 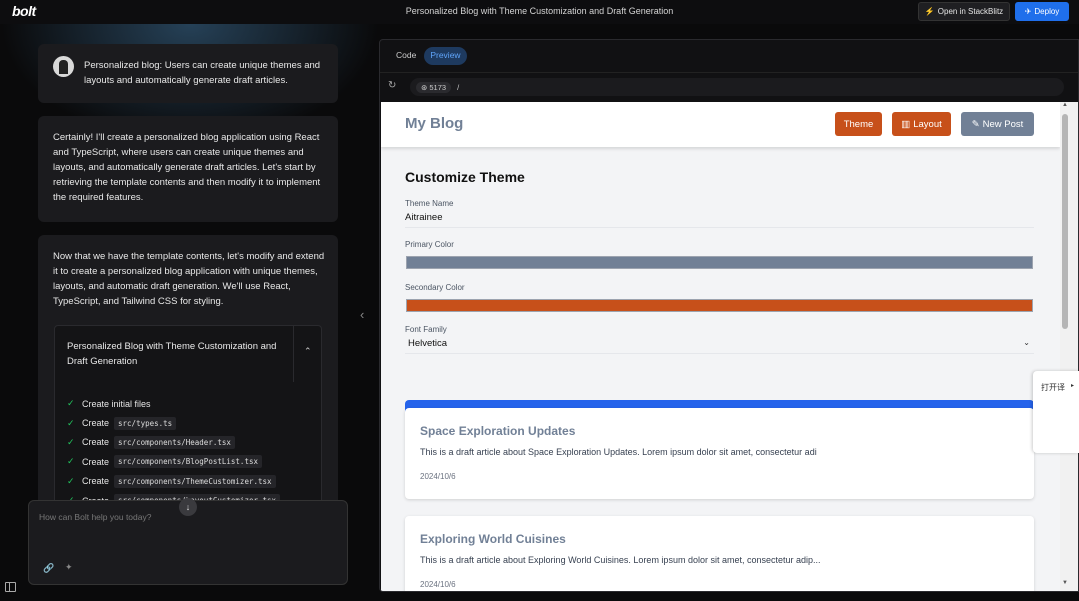 What do you see at coordinates (192, 422) in the screenshot?
I see `list-item: ✓ Create src/types.ts` at bounding box center [192, 422].